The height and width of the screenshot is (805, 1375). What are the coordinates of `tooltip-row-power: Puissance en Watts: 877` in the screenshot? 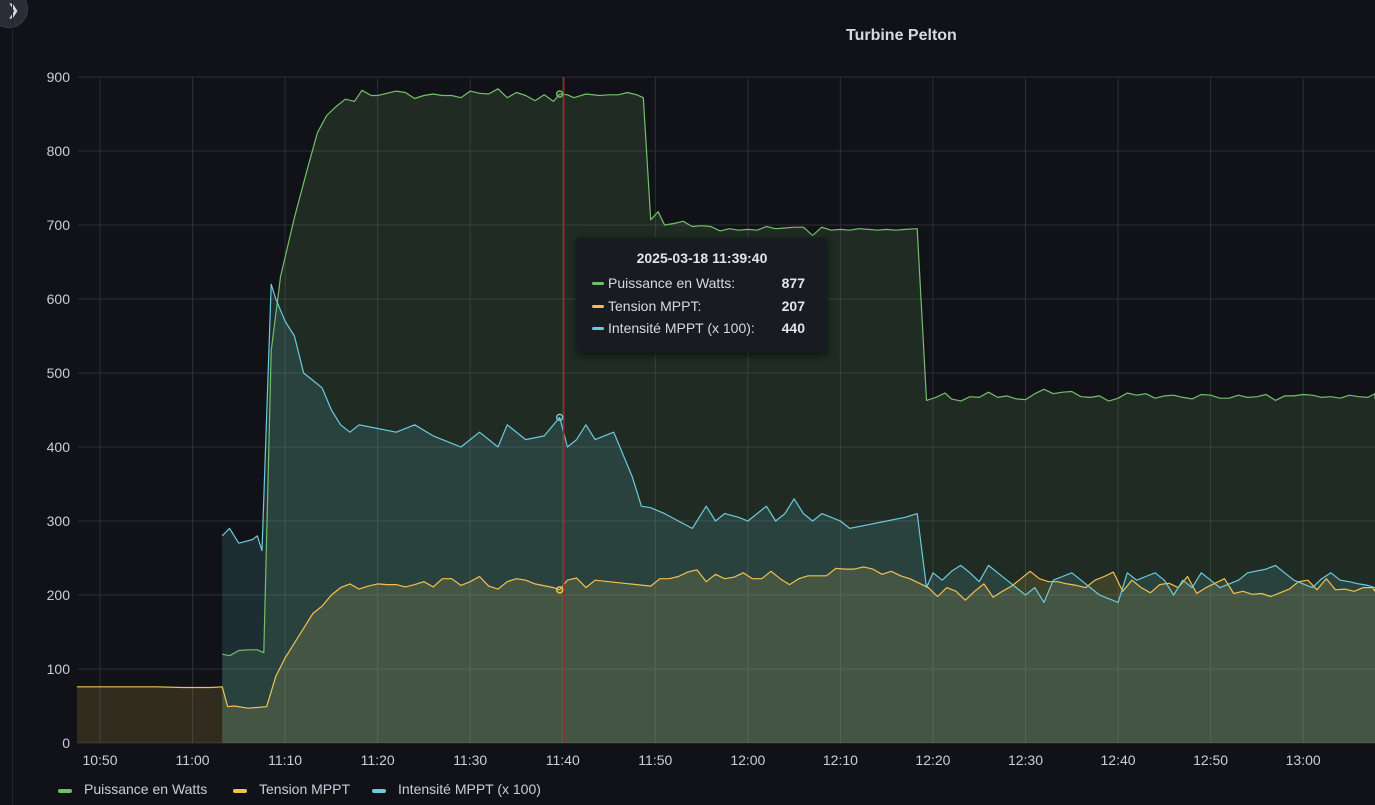 It's located at (704, 285).